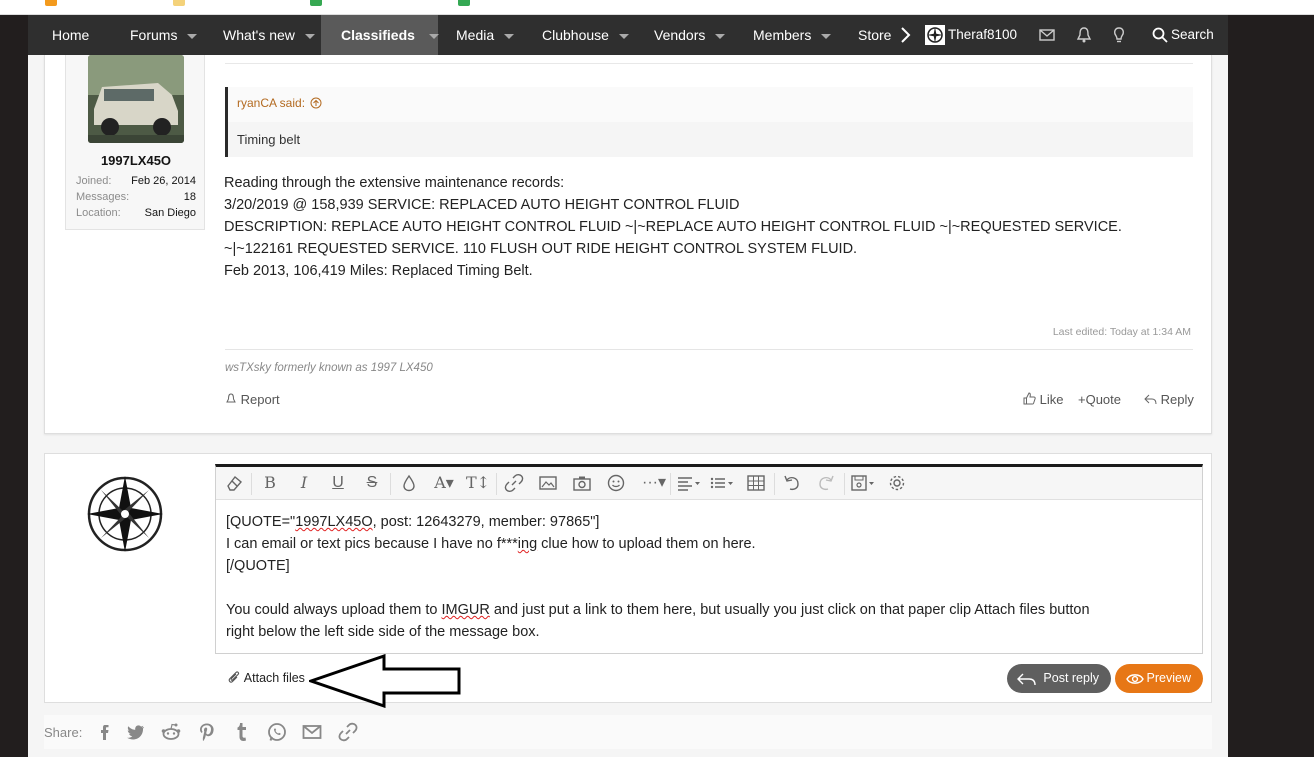 Image resolution: width=1314 pixels, height=757 pixels. I want to click on stat-value: Feb 26, 2014, so click(163, 181).